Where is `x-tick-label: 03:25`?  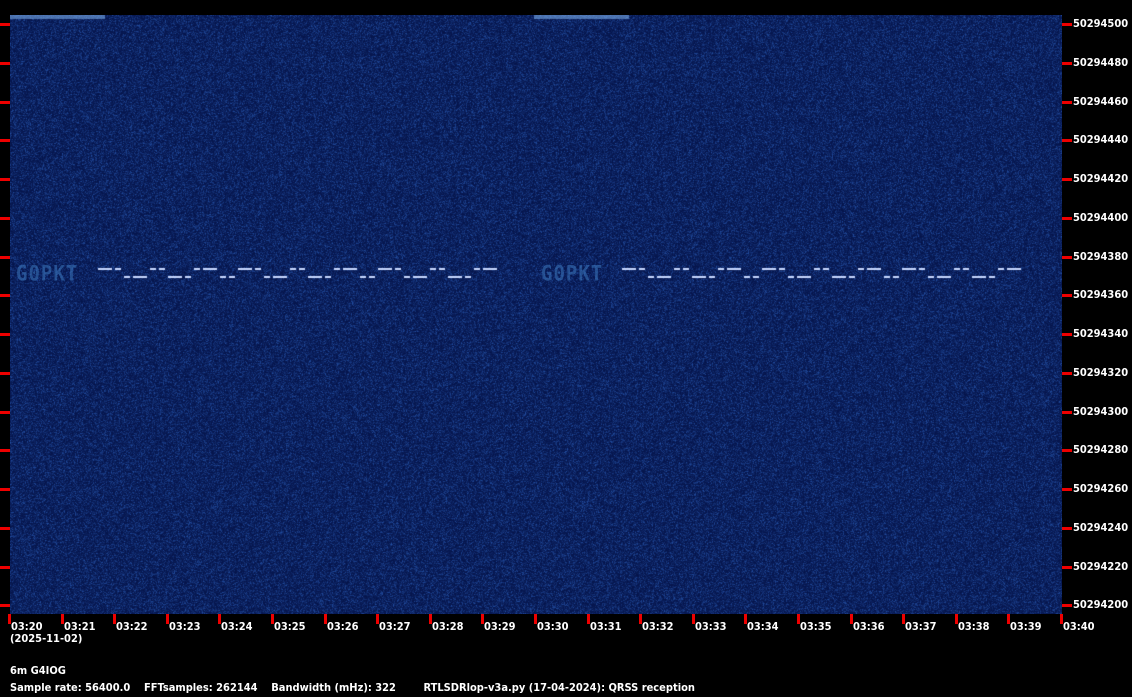
x-tick-label: 03:25 is located at coordinates (290, 626).